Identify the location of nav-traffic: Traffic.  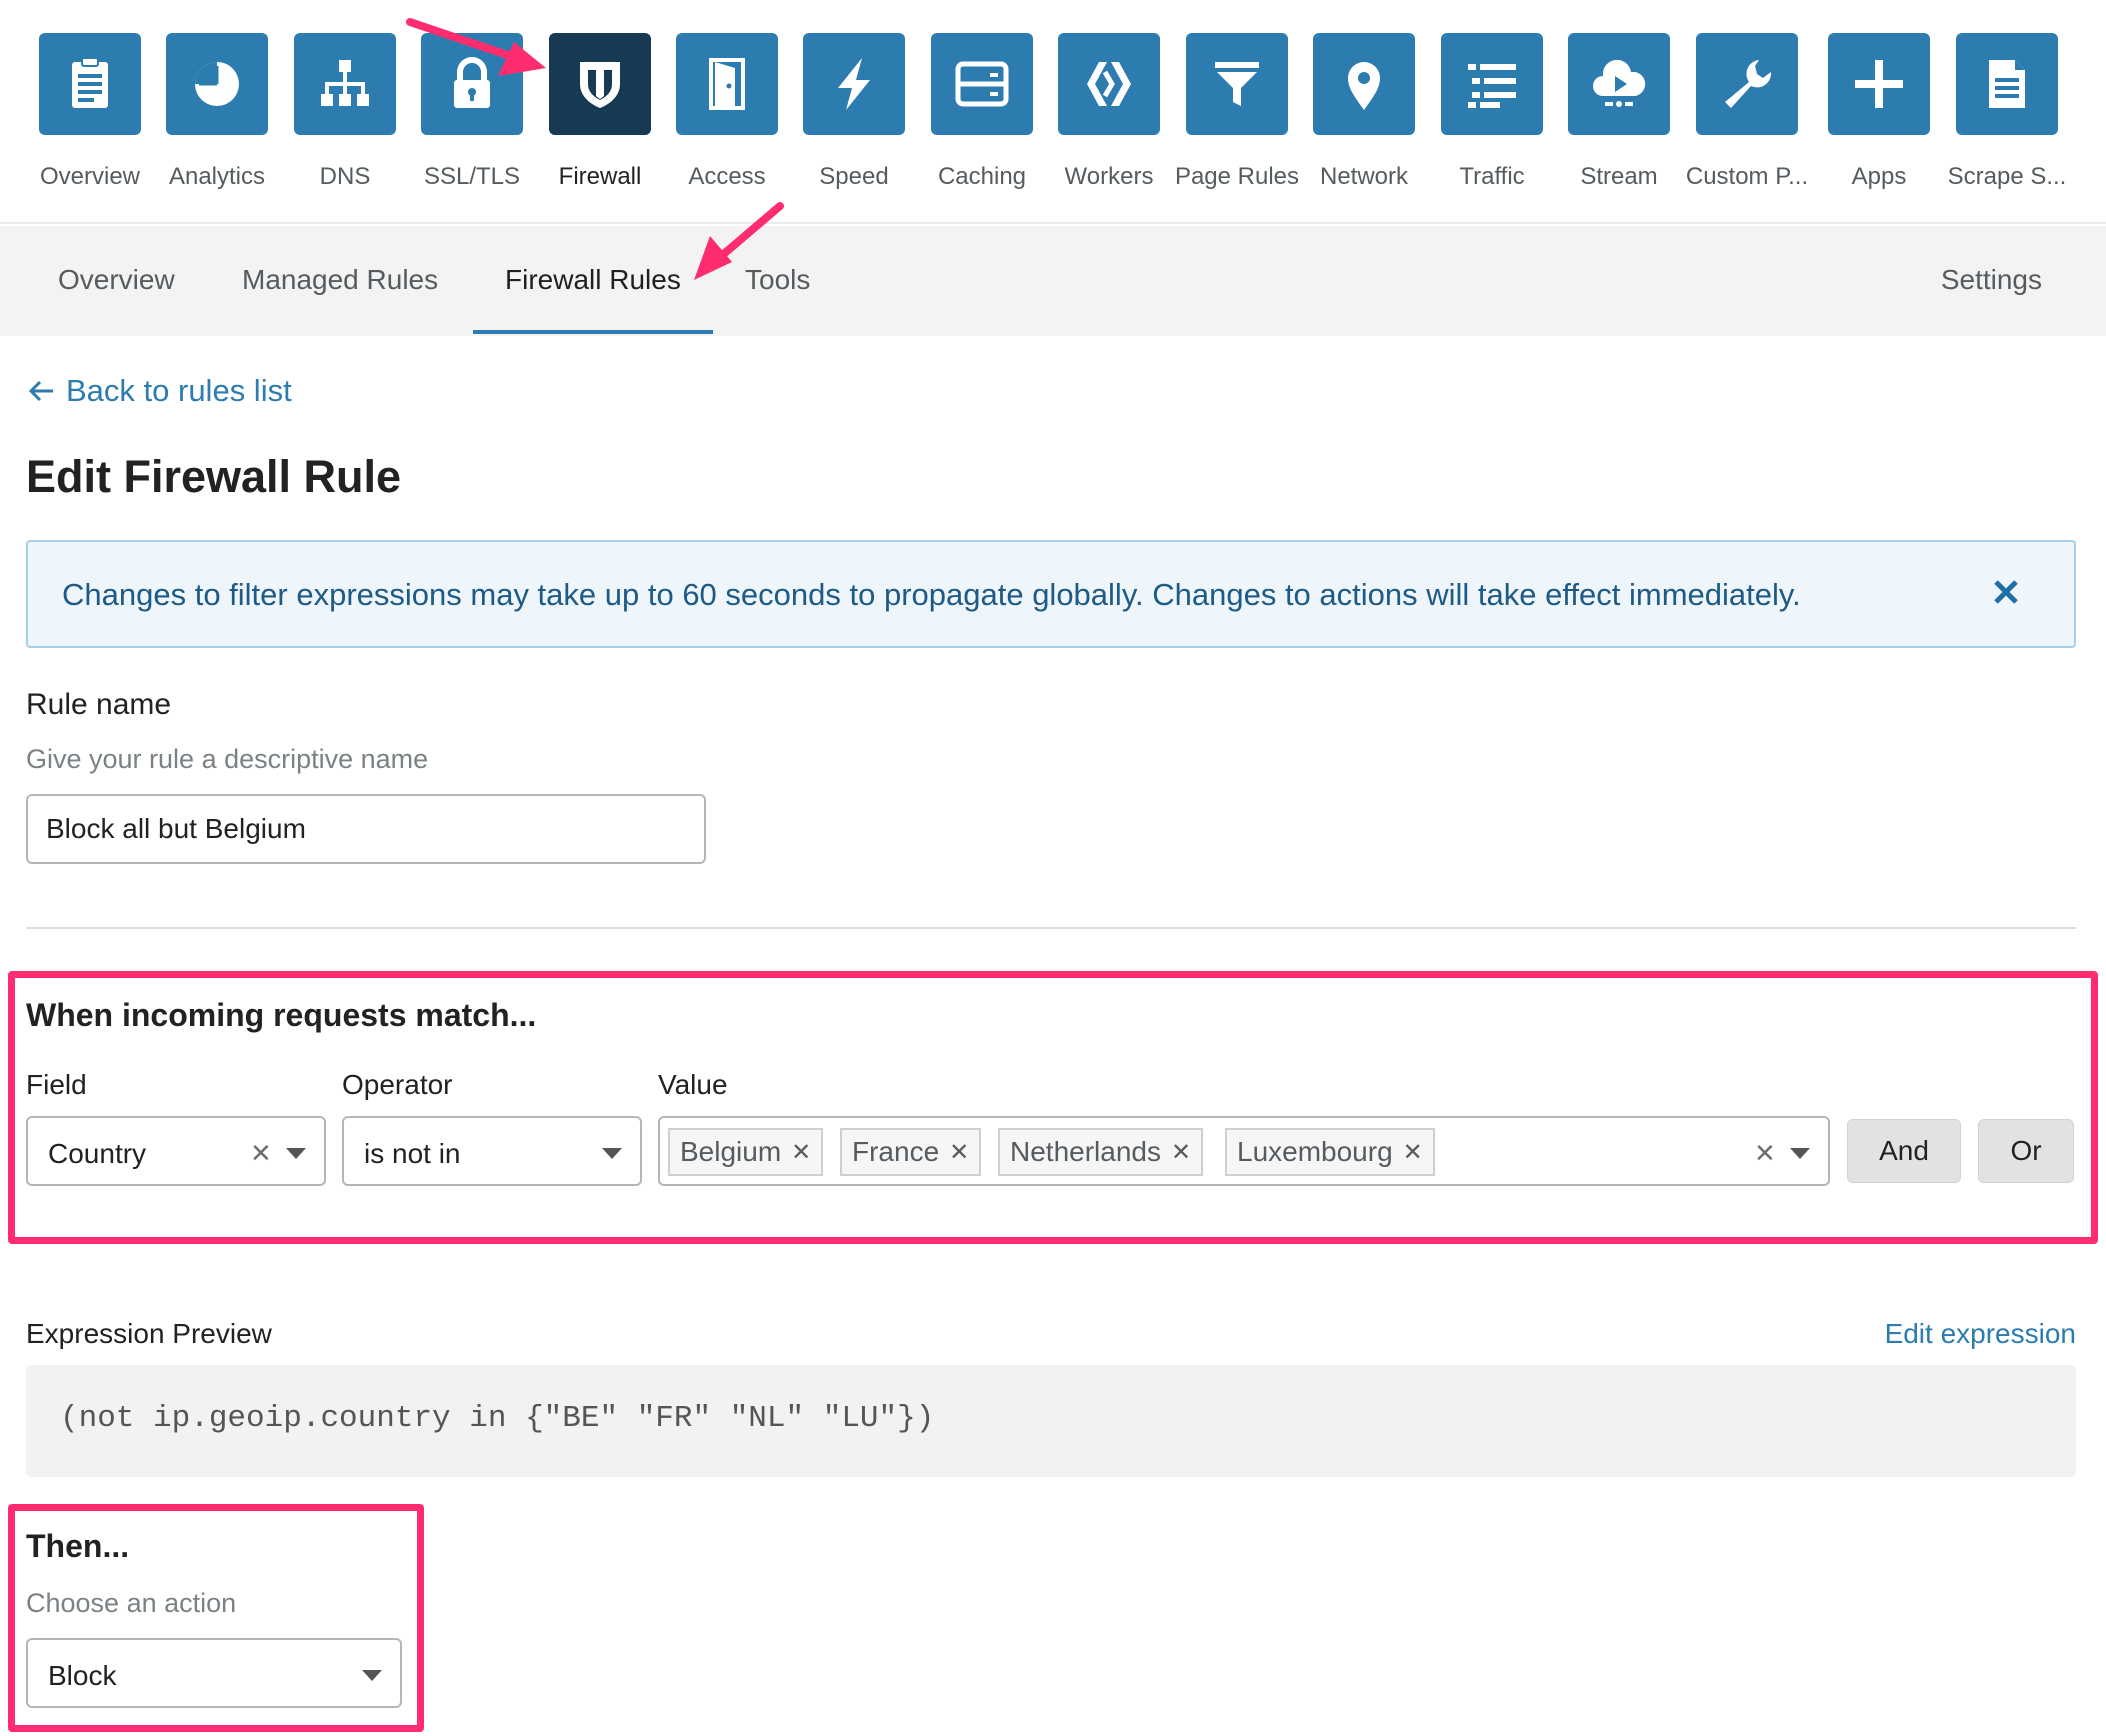
(1492, 112).